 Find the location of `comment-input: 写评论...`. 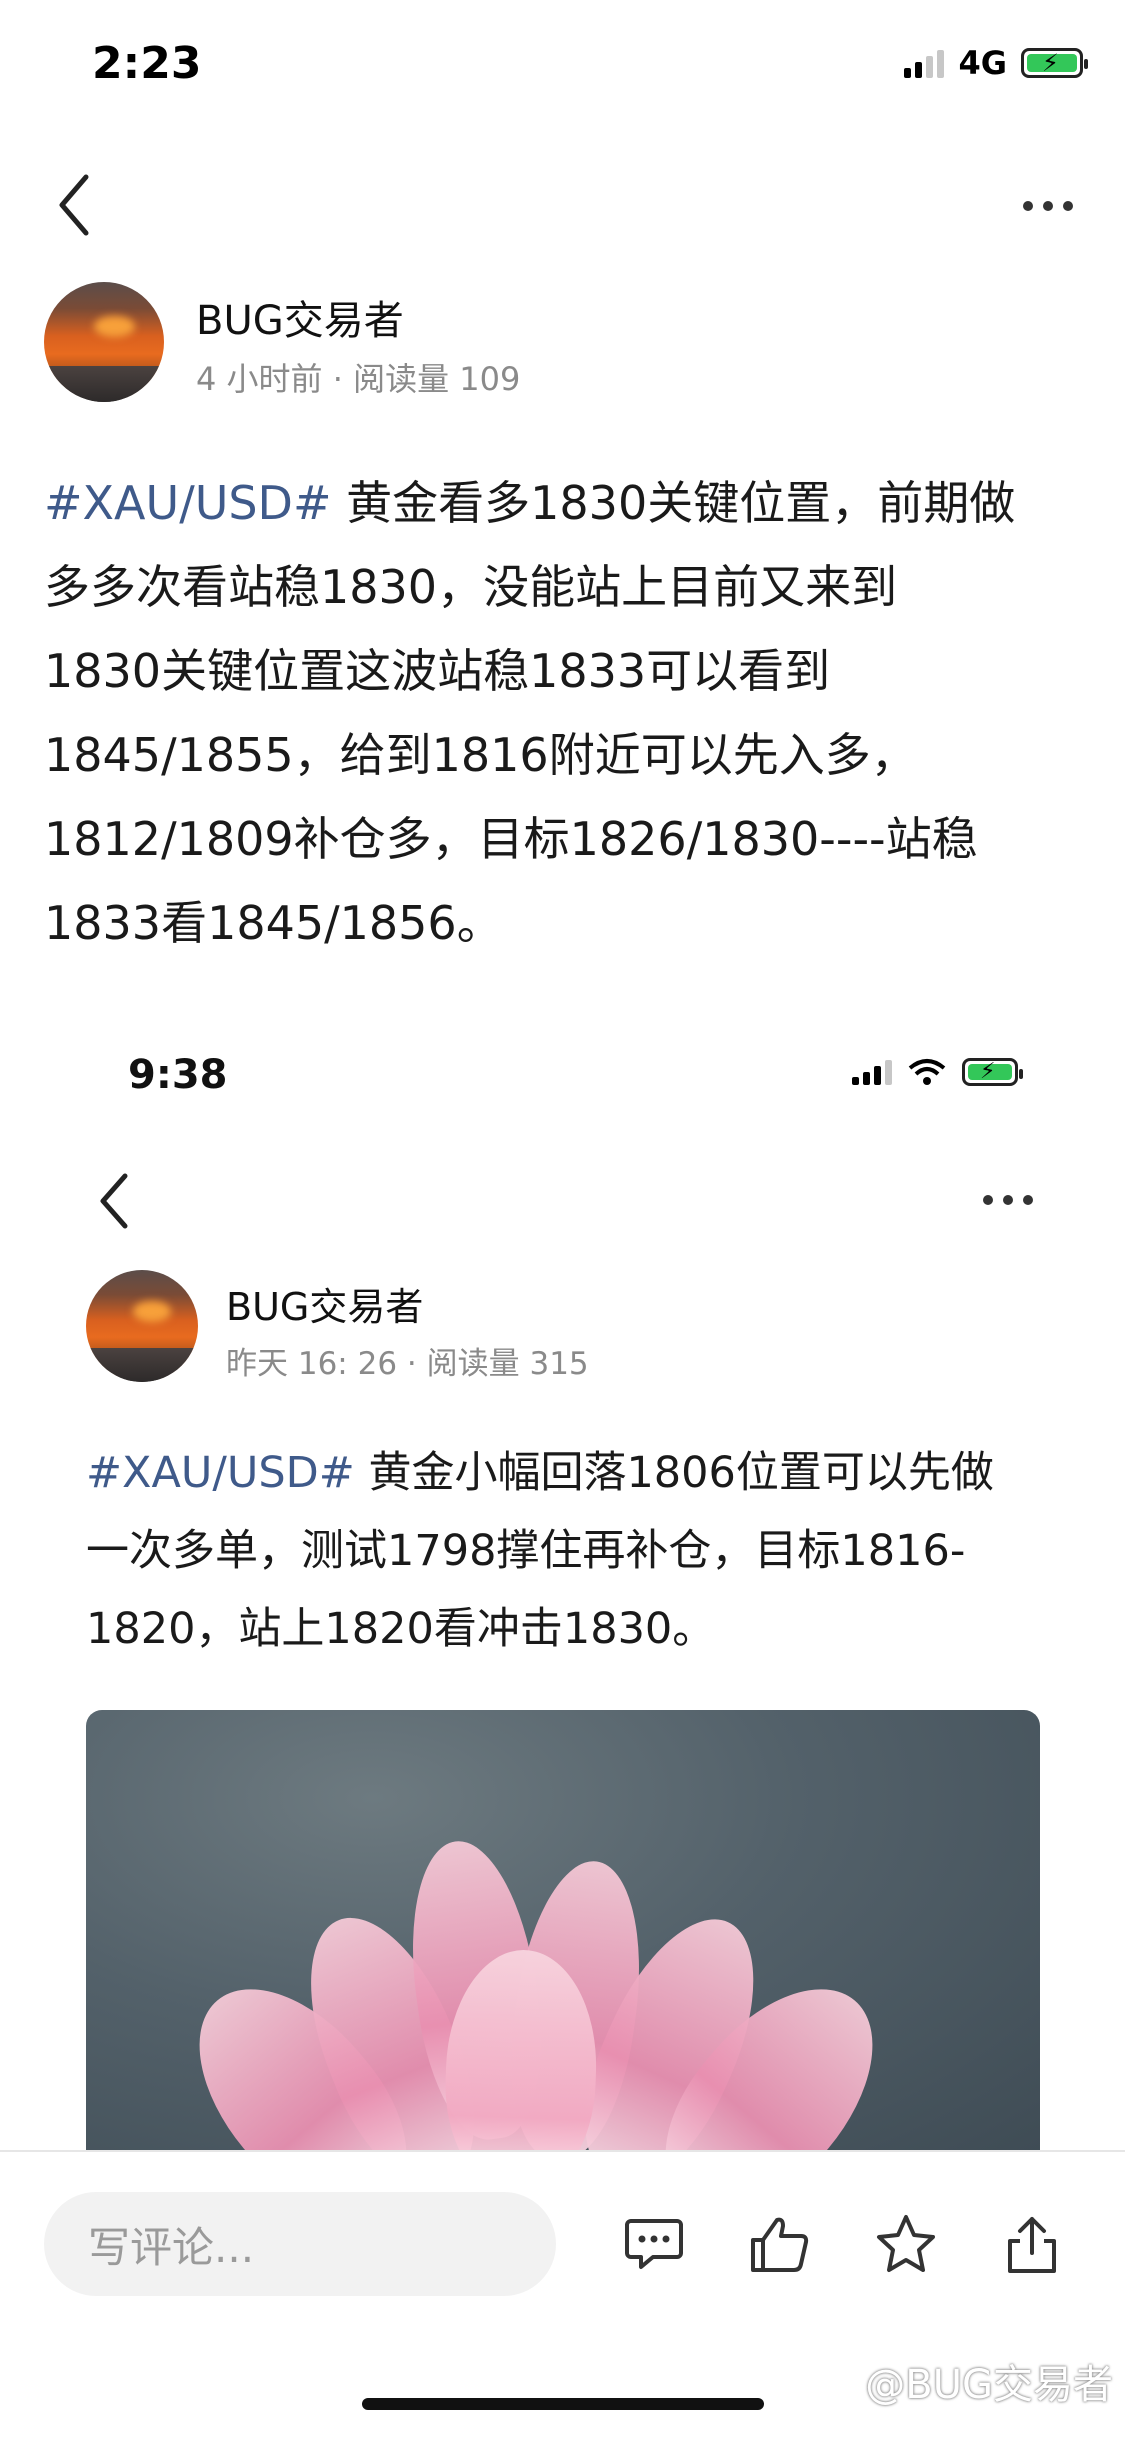

comment-input: 写评论... is located at coordinates (300, 2244).